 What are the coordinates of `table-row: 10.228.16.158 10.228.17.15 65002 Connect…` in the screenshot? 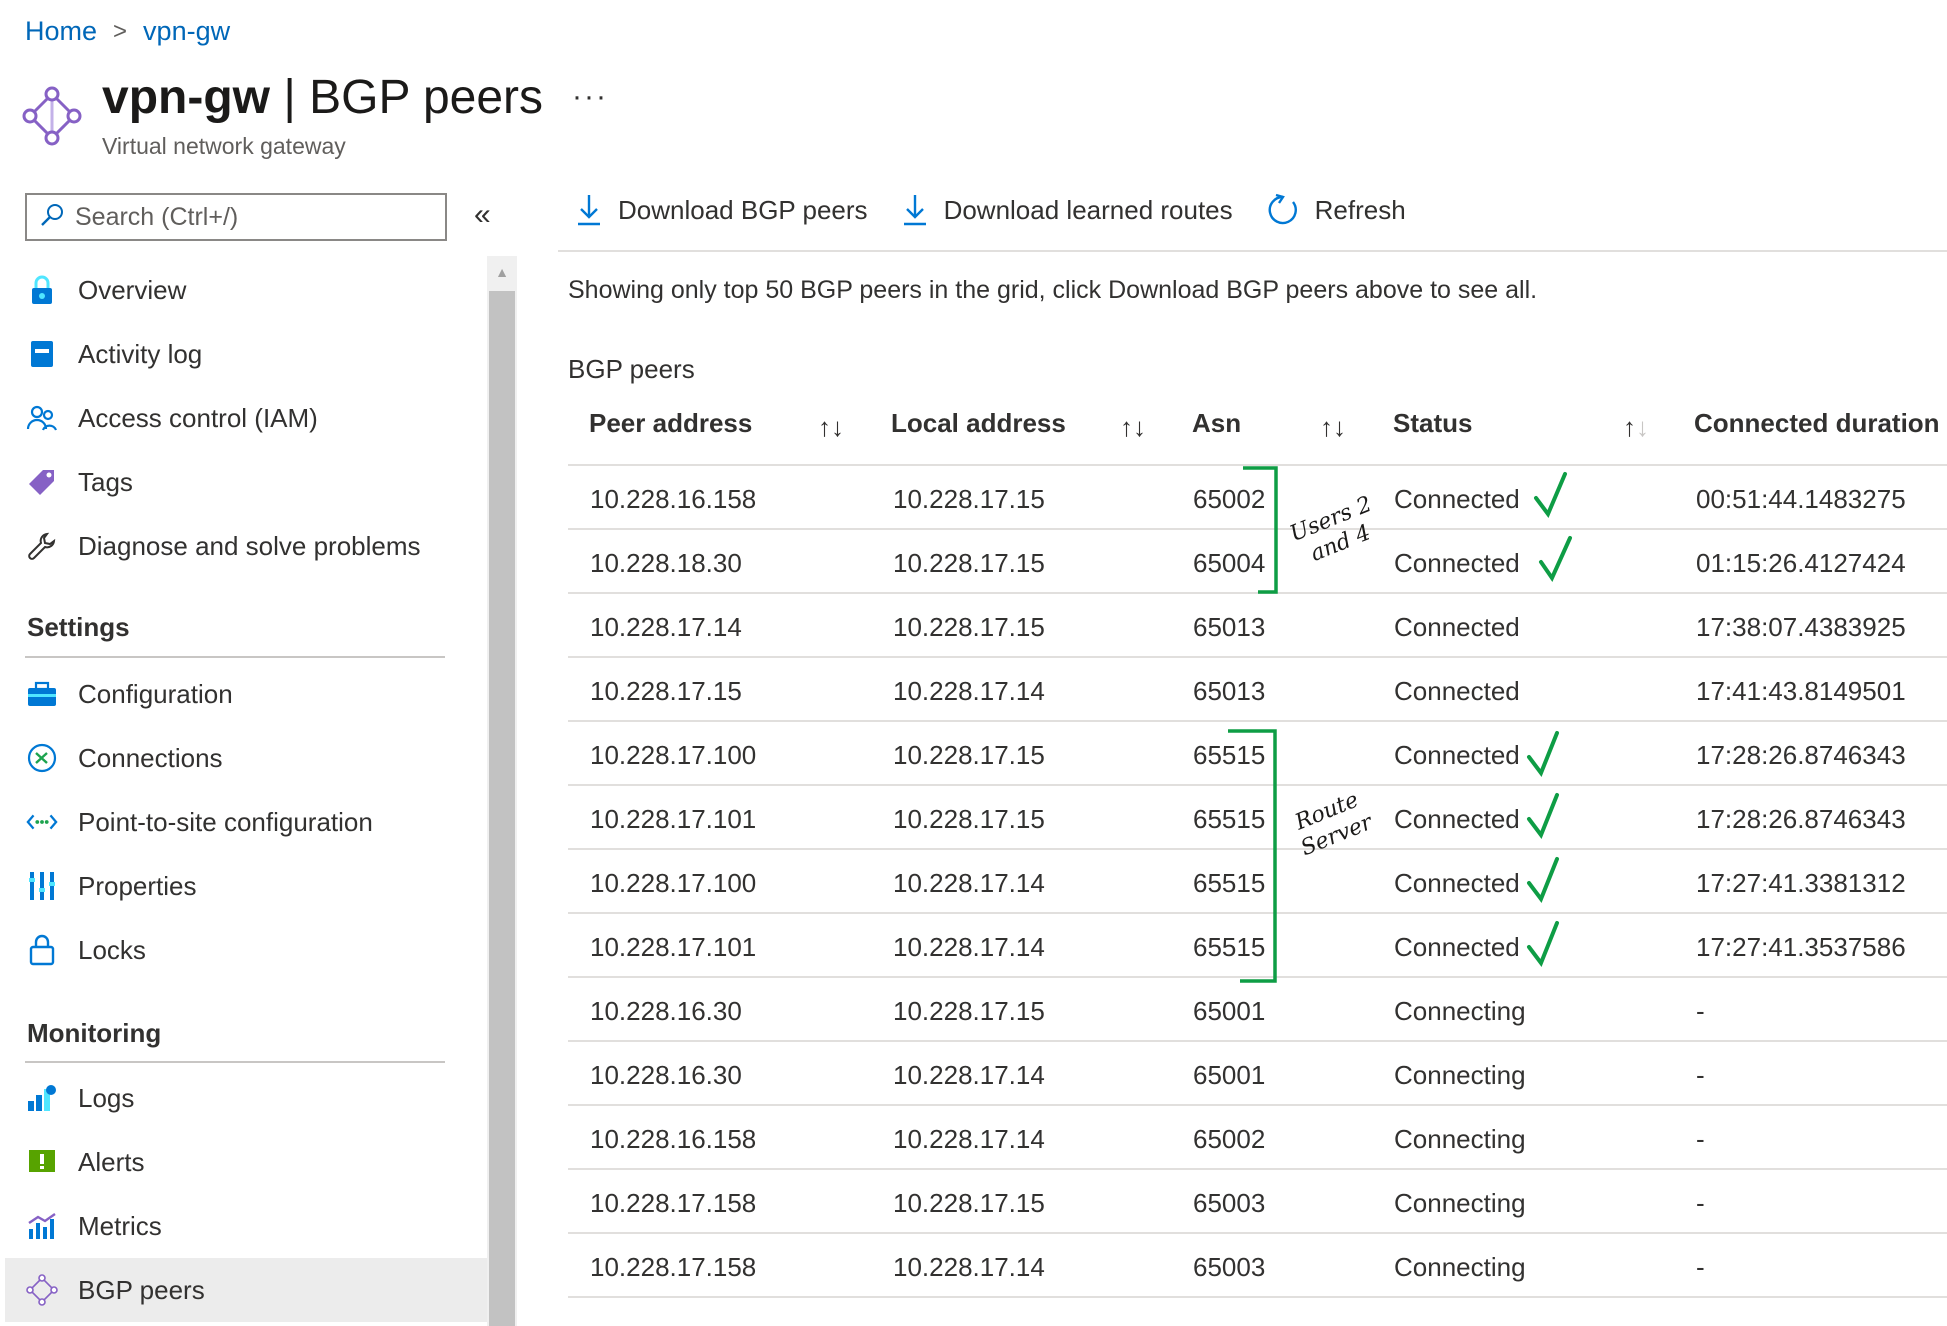 It's located at (1257, 496).